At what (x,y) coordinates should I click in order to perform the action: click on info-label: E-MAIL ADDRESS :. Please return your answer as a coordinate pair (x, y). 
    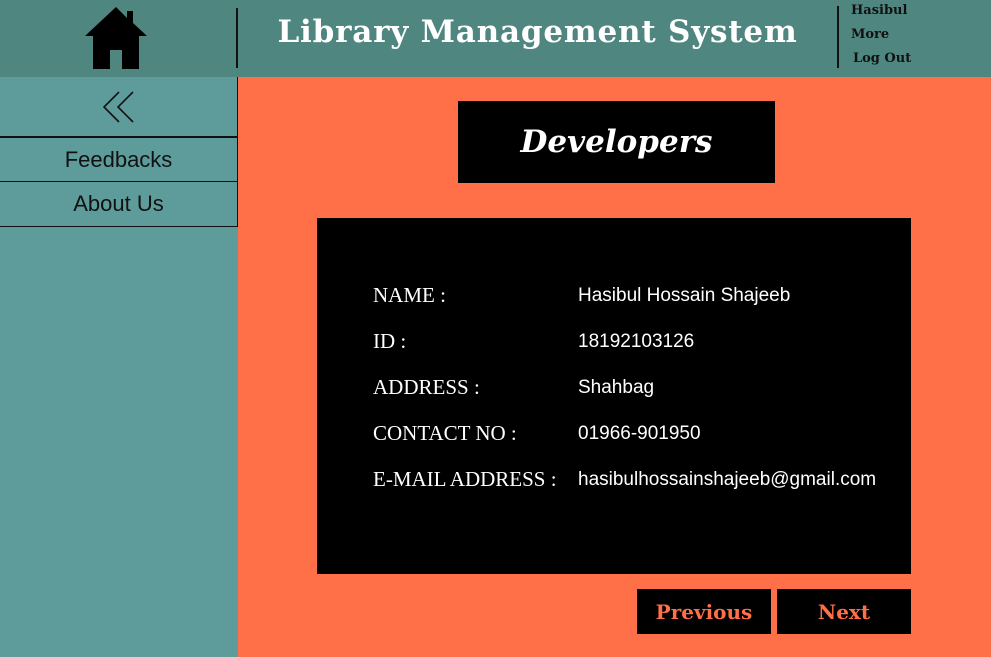
    Looking at the image, I should click on (465, 479).